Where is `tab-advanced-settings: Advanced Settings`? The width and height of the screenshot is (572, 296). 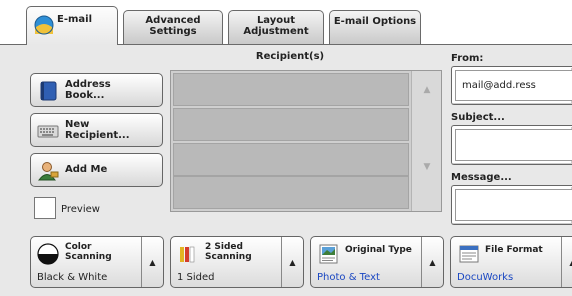
tab-advanced-settings: Advanced Settings is located at coordinates (173, 27).